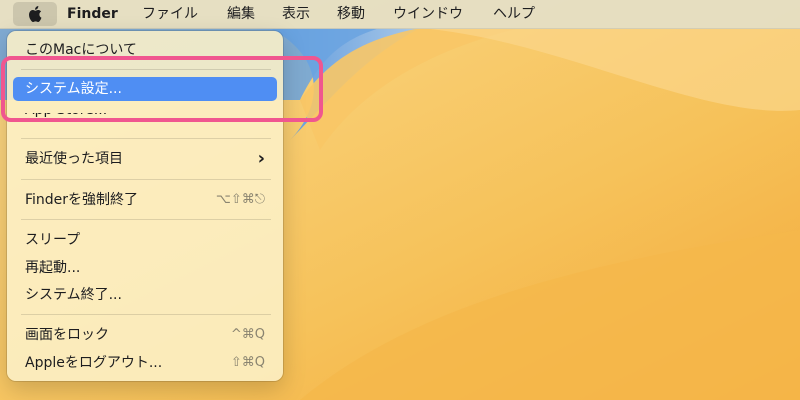 This screenshot has height=400, width=800. I want to click on menu-item-recent-items: 最近使った項目 ›, so click(145, 159).